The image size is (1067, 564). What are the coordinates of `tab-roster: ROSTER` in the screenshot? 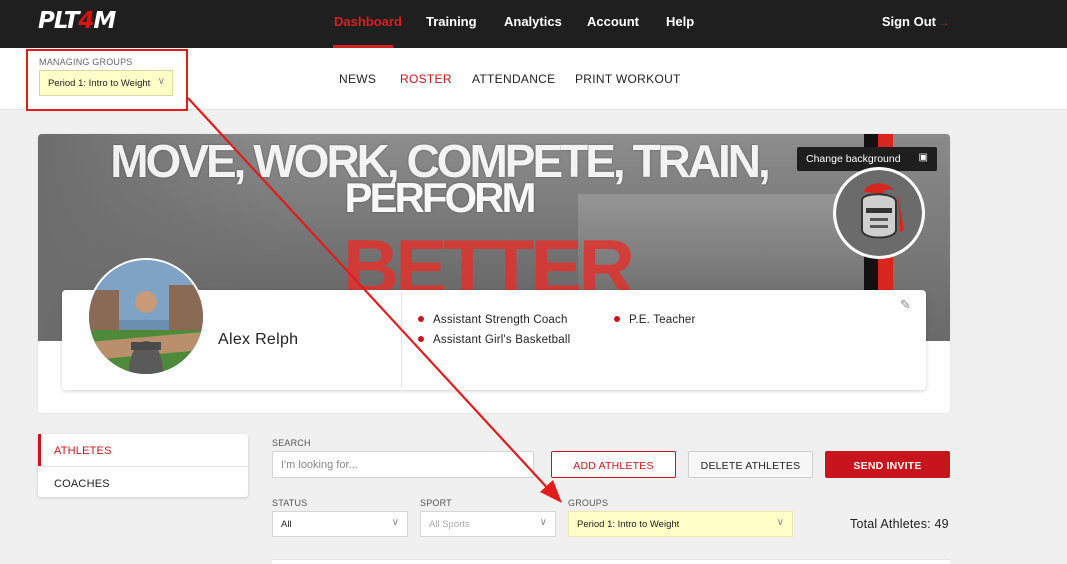 It's located at (426, 79).